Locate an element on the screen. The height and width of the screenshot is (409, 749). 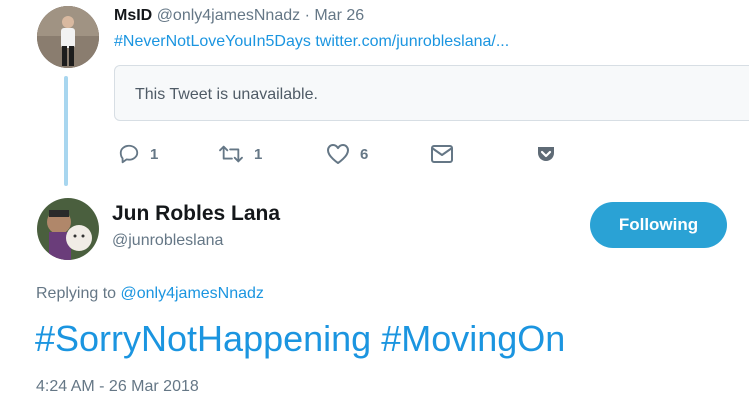
like-action: 6 is located at coordinates (347, 154).